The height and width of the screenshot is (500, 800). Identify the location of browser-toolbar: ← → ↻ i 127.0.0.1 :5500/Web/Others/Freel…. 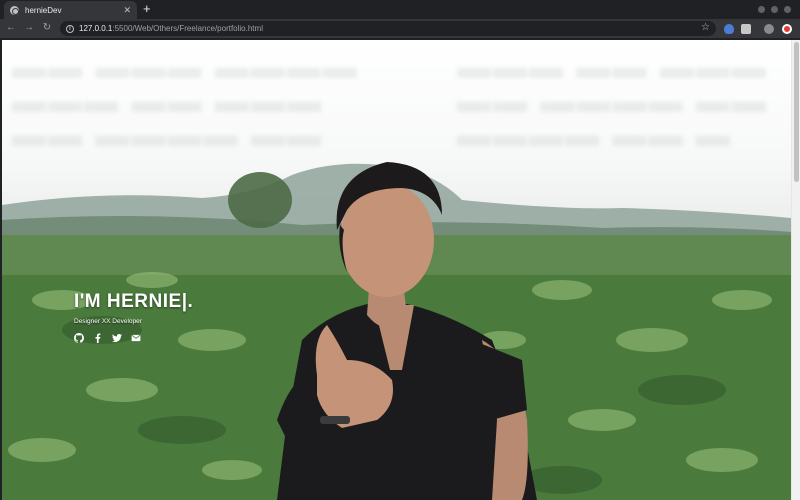
(400, 28).